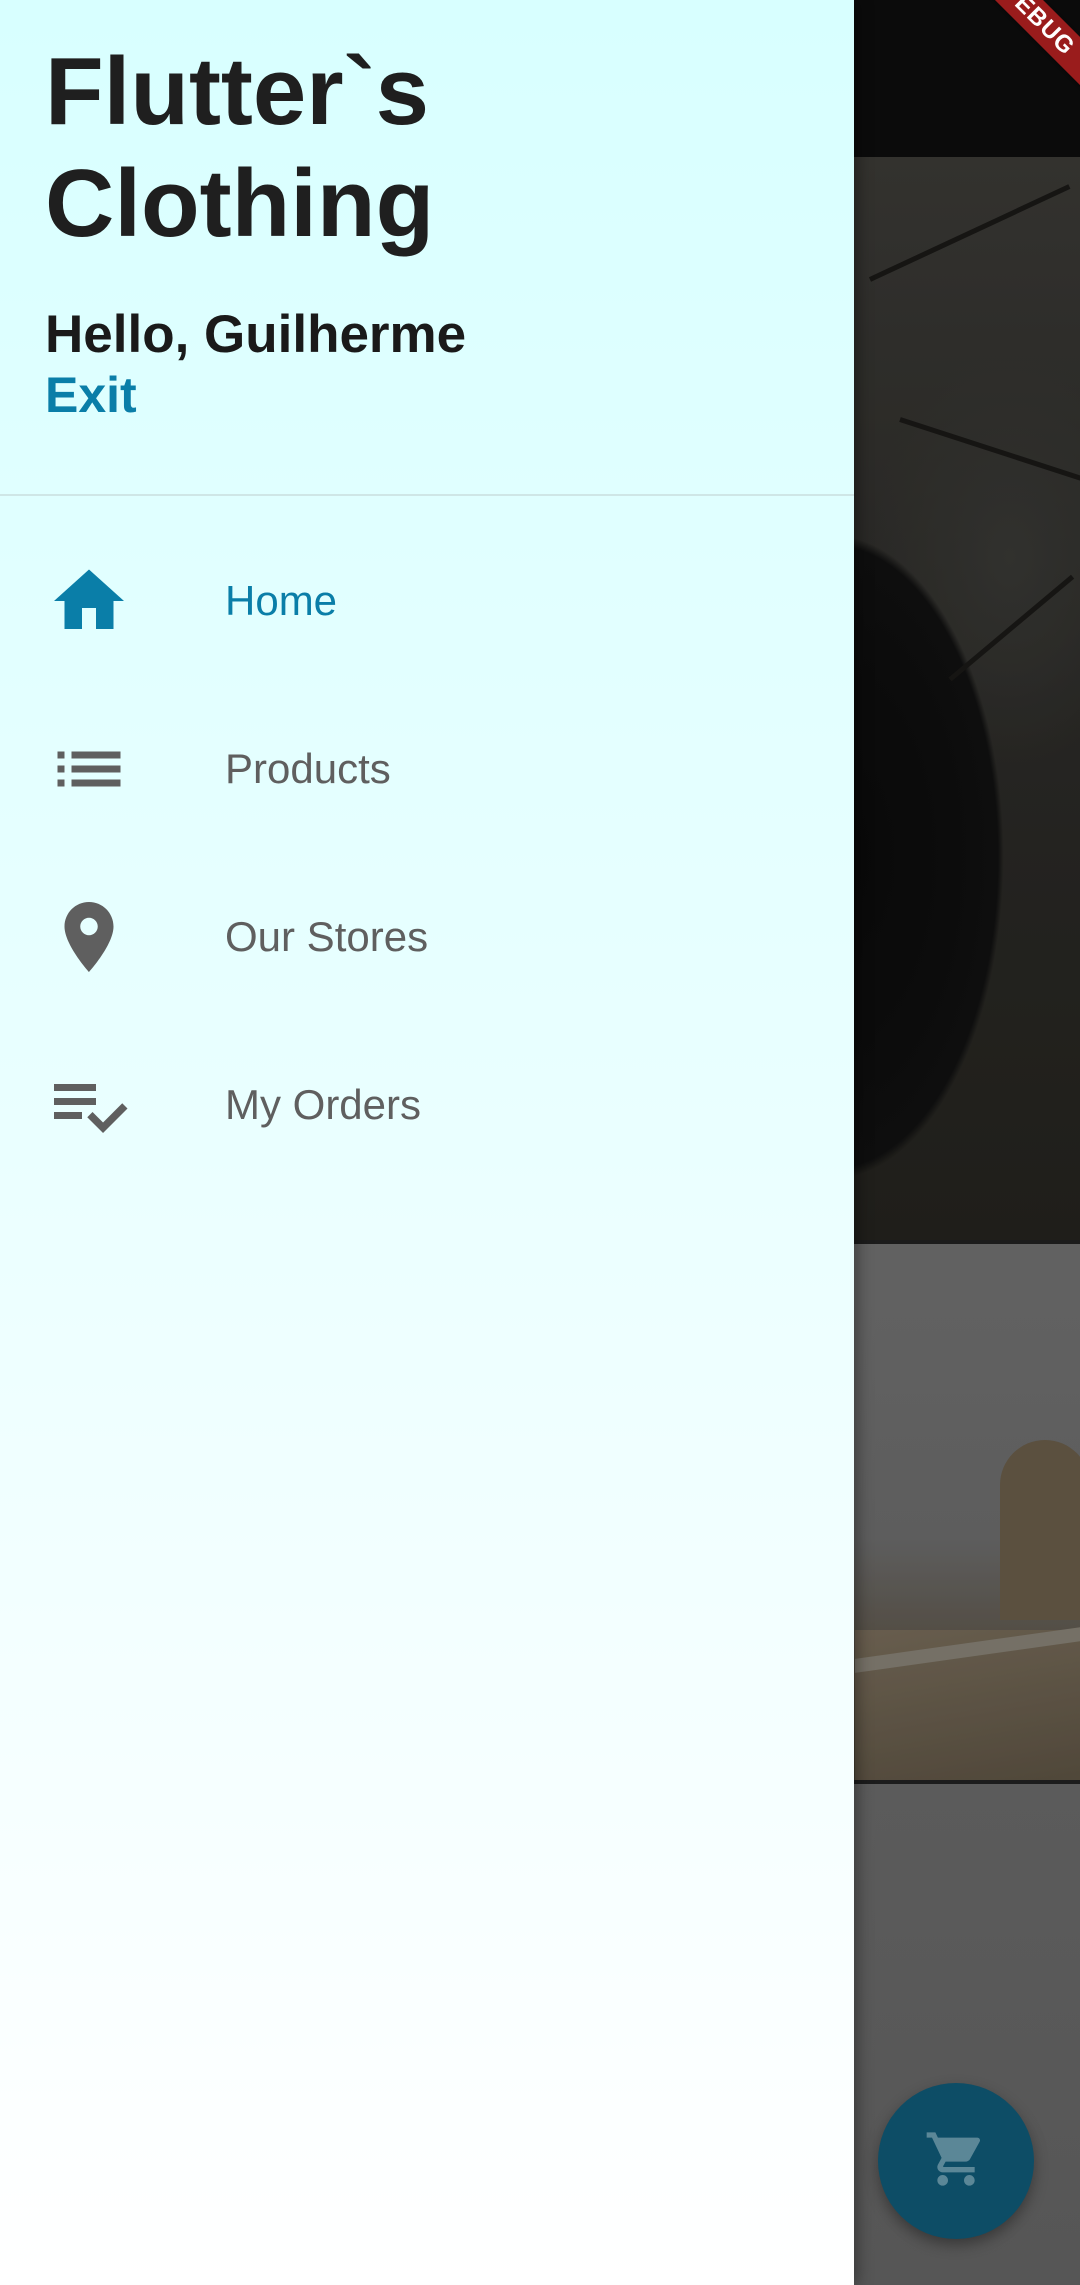  Describe the element at coordinates (427, 1105) in the screenshot. I see `nav-item-my-orders: My Orders` at that location.